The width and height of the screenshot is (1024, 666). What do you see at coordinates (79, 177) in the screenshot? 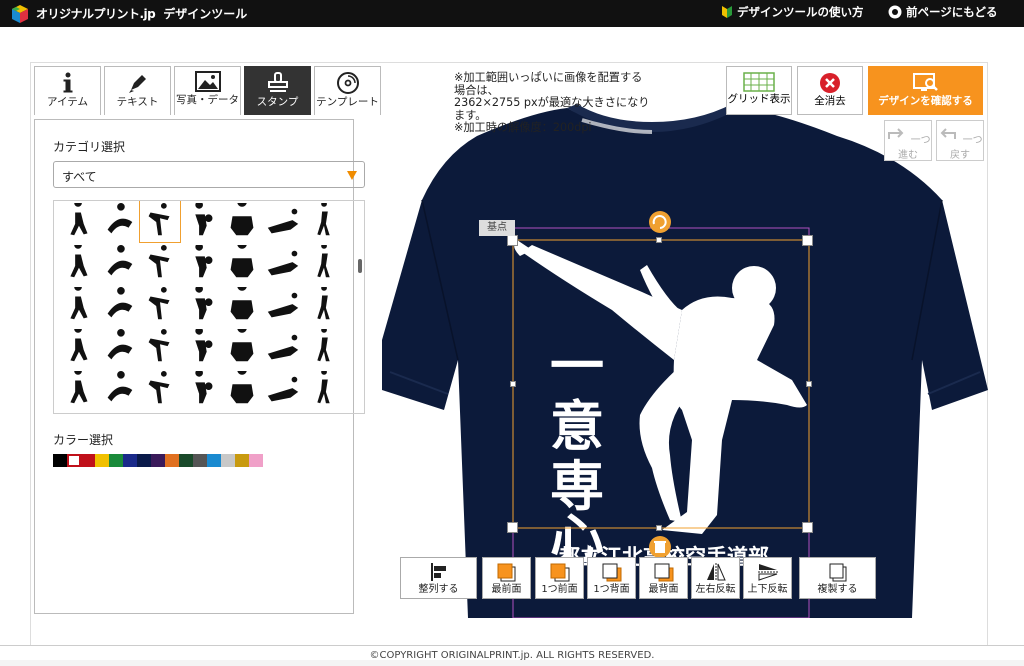
I see `category-select-value: すべて` at bounding box center [79, 177].